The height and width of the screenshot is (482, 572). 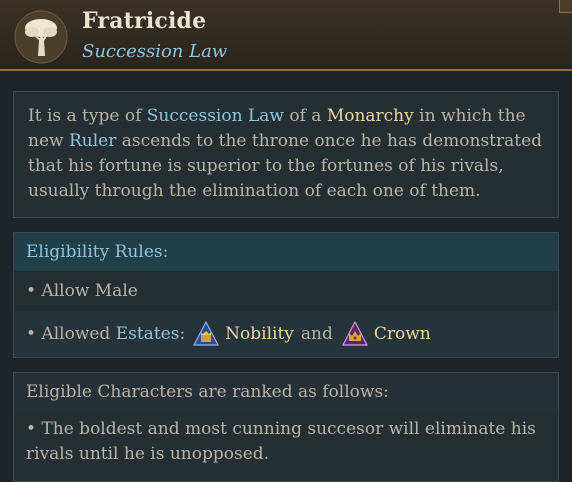 I want to click on crown-link: Crown, so click(x=402, y=334).